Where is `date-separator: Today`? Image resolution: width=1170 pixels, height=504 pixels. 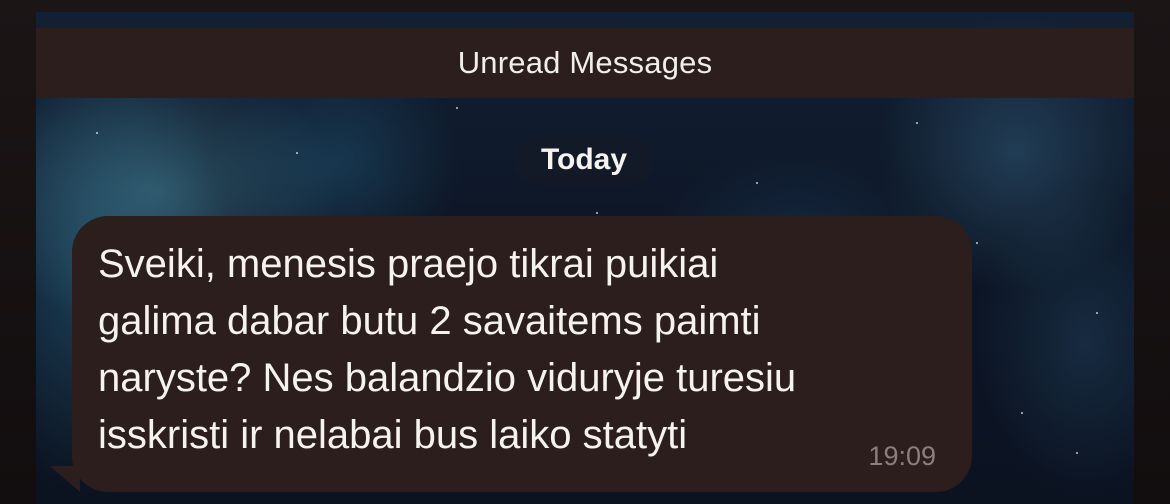
date-separator: Today is located at coordinates (584, 160).